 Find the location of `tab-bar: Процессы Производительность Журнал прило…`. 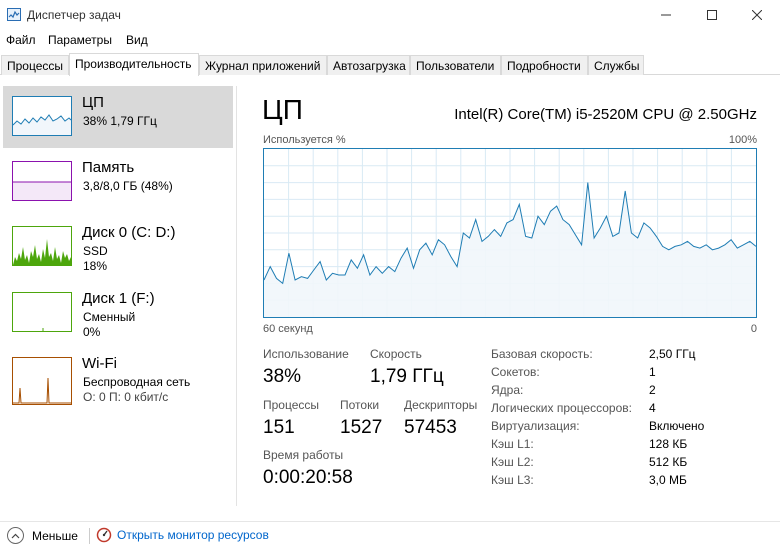

tab-bar: Процессы Производительность Журнал прило… is located at coordinates (390, 64).